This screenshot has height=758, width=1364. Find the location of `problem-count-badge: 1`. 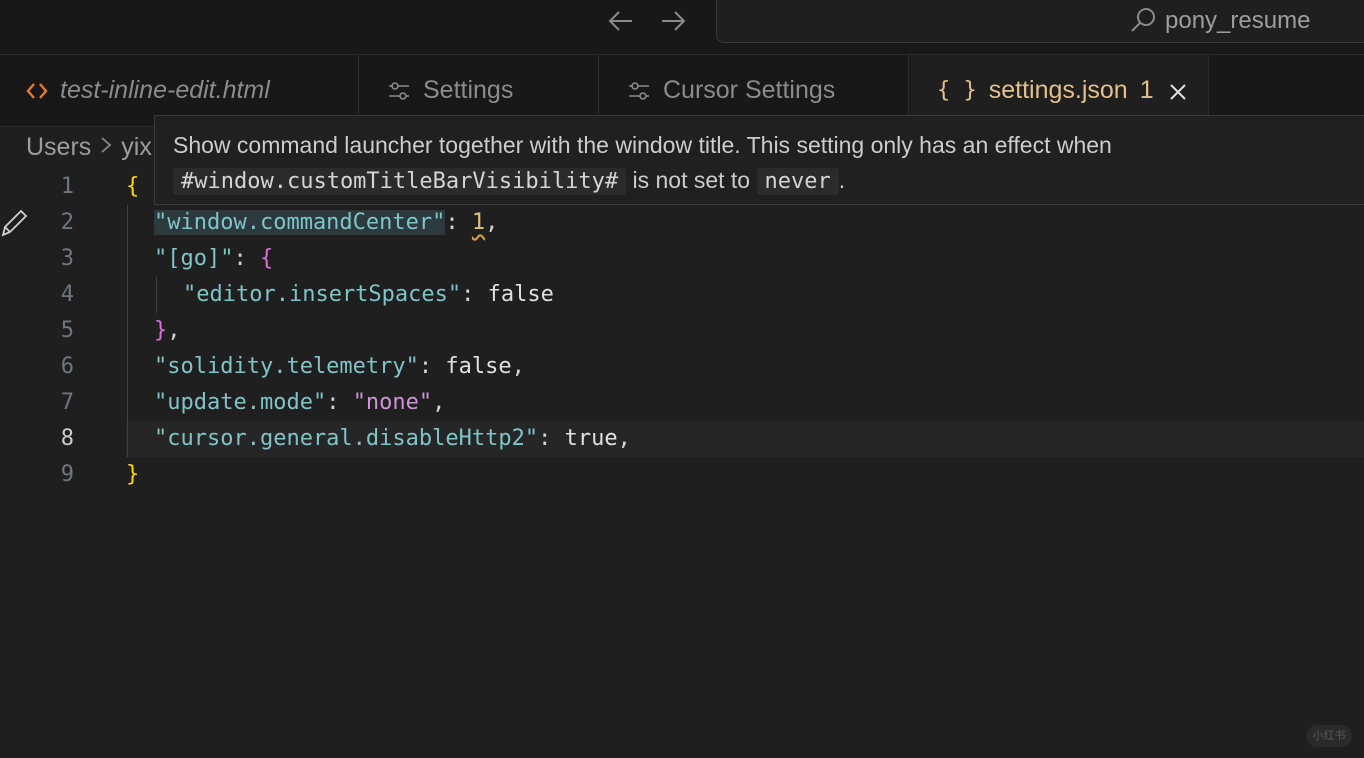

problem-count-badge: 1 is located at coordinates (1146, 89).